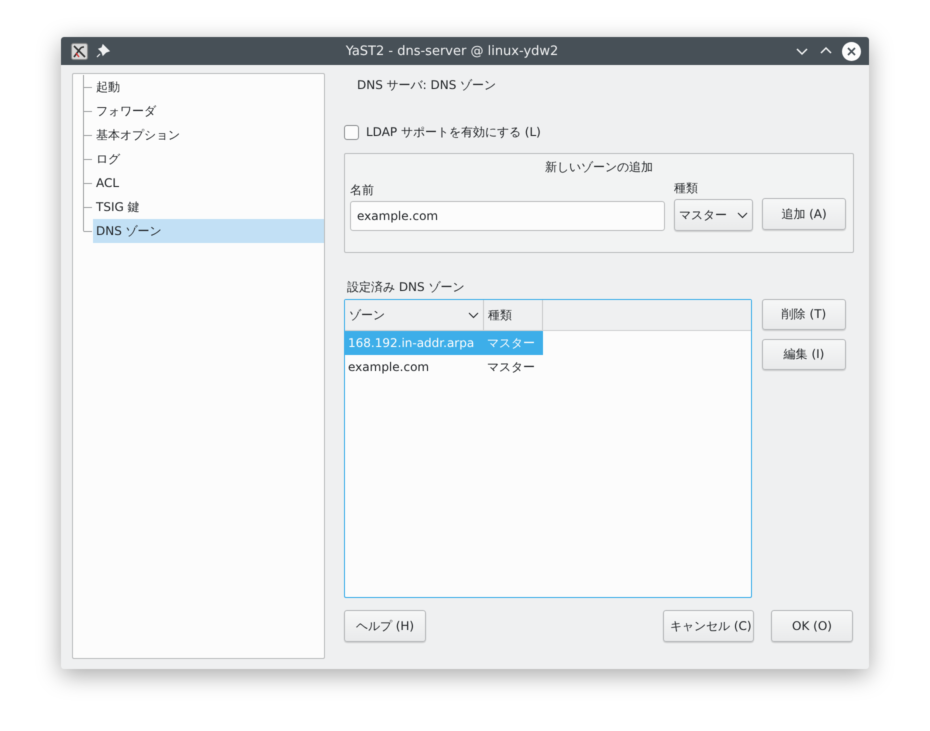  I want to click on page-heading: DNS サーバ: DNS ゾーン, so click(427, 85).